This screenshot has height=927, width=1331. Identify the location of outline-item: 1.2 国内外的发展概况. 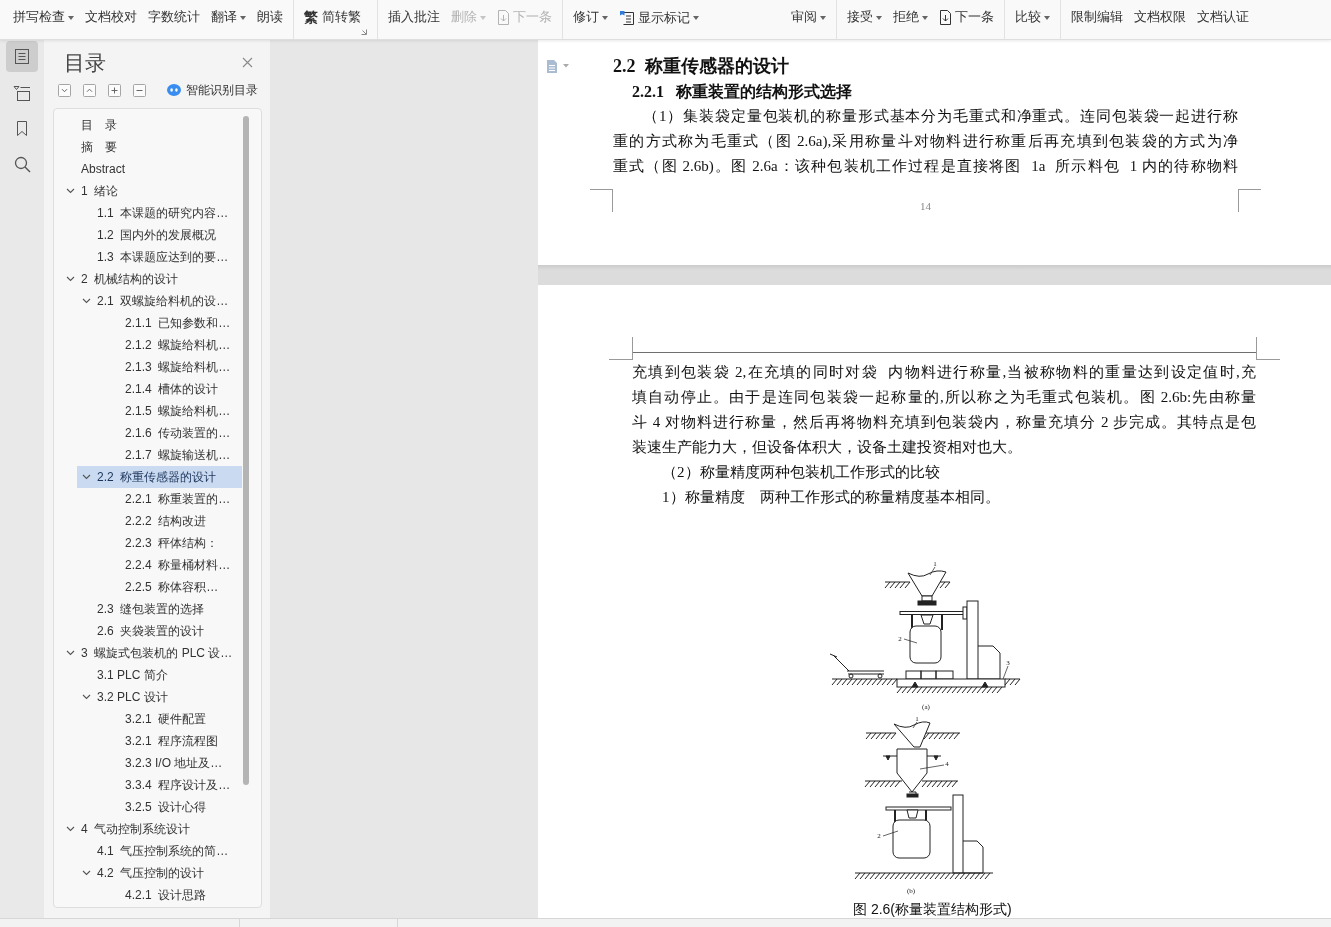
(159, 235).